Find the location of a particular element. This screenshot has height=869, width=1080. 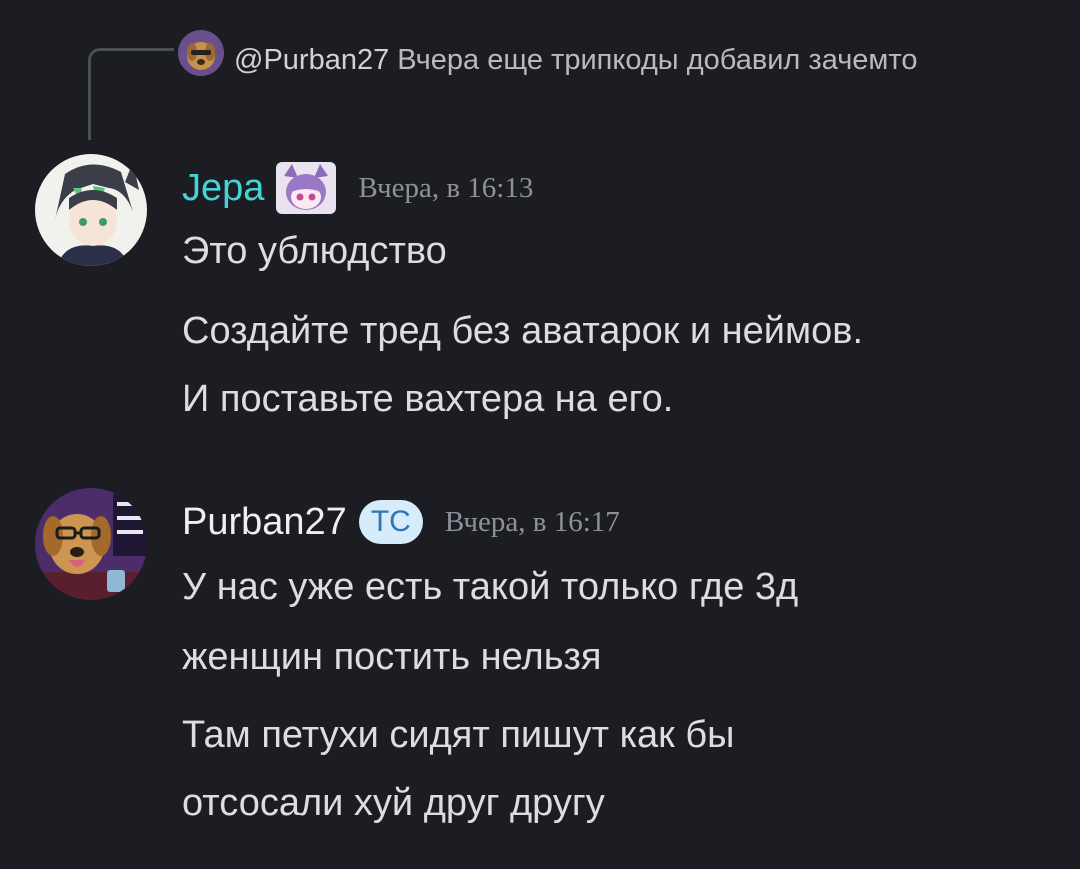

message-timestamp: Вчера, в 16:13 is located at coordinates (446, 187).